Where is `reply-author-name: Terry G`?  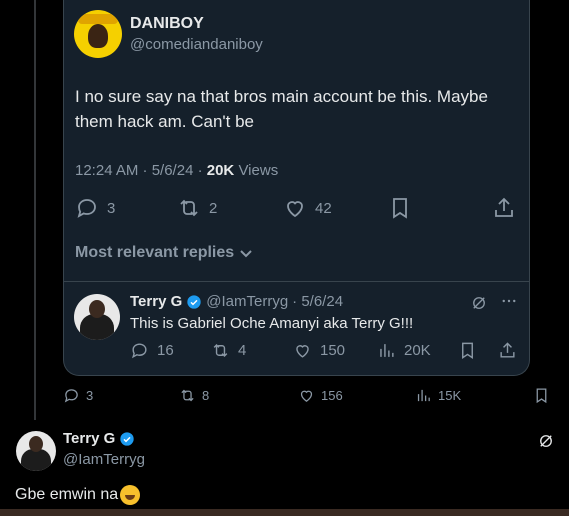
reply-author-name: Terry G is located at coordinates (156, 301).